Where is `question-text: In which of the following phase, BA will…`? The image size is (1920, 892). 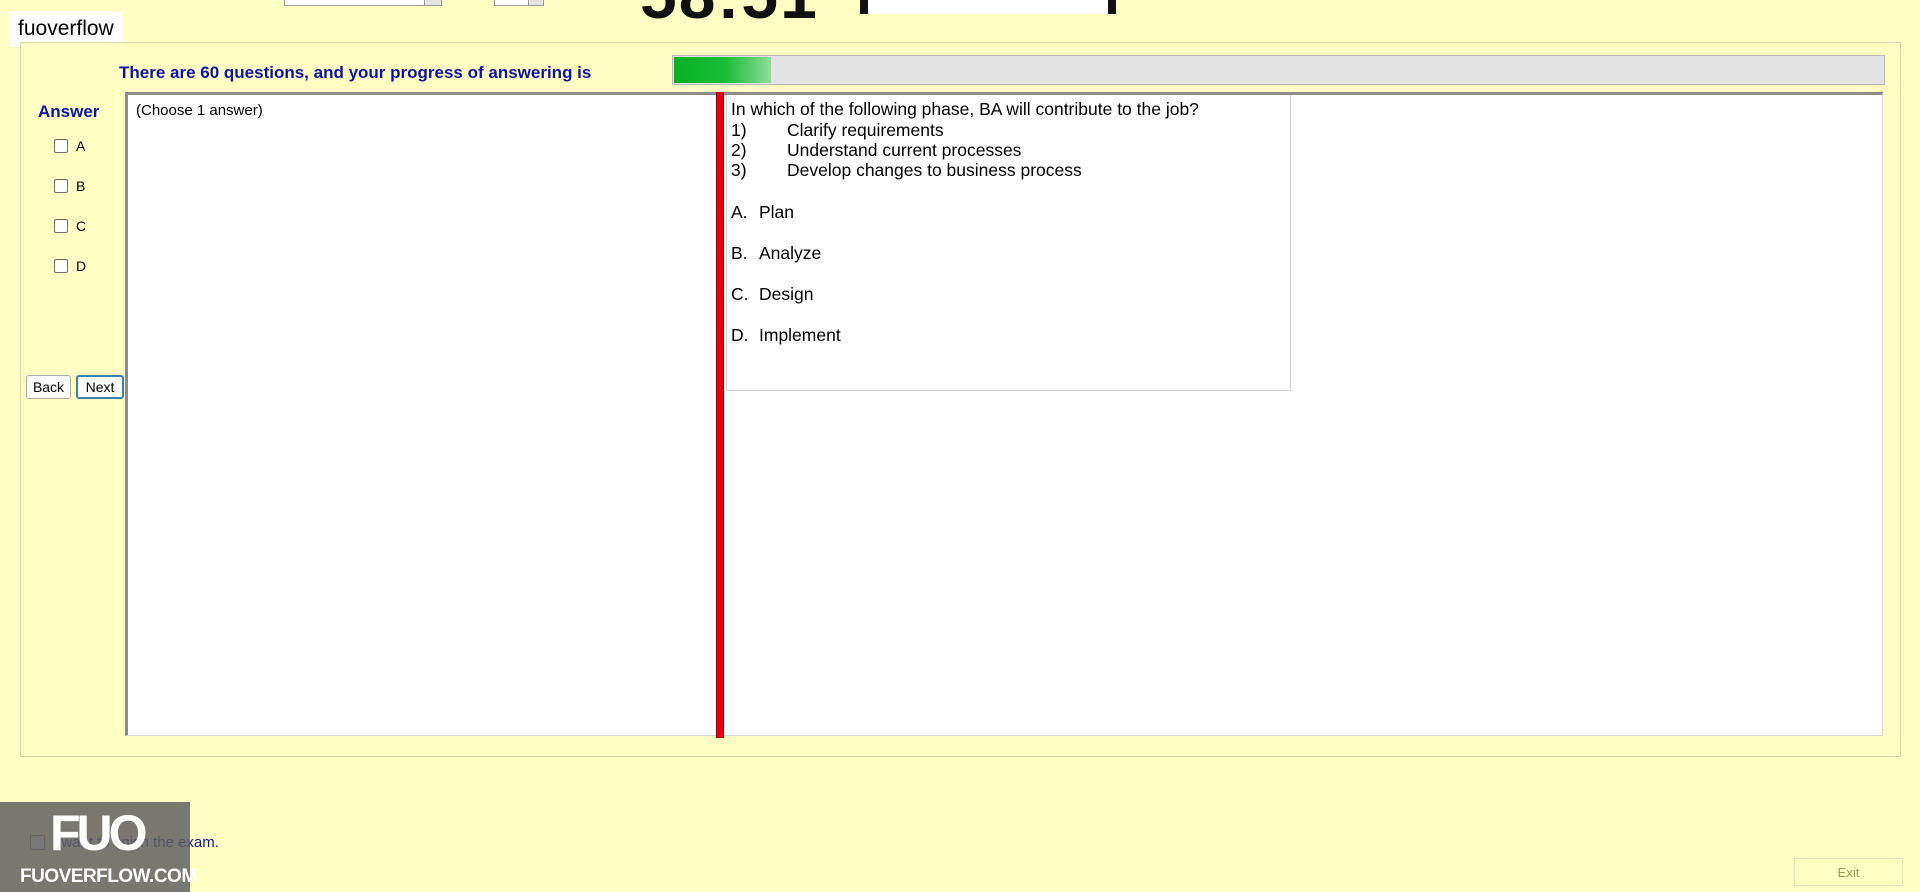
question-text: In which of the following phase, BA will… is located at coordinates (965, 109).